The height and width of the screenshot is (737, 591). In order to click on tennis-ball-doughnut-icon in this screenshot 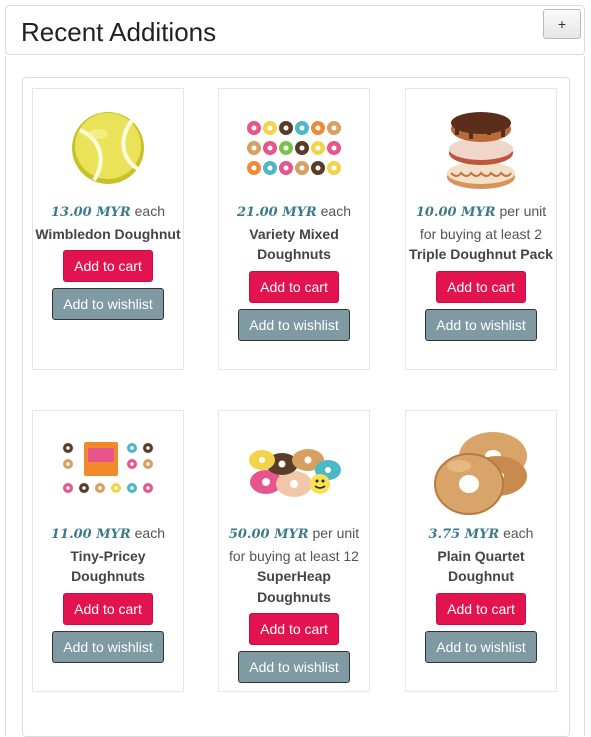, I will do `click(108, 148)`.